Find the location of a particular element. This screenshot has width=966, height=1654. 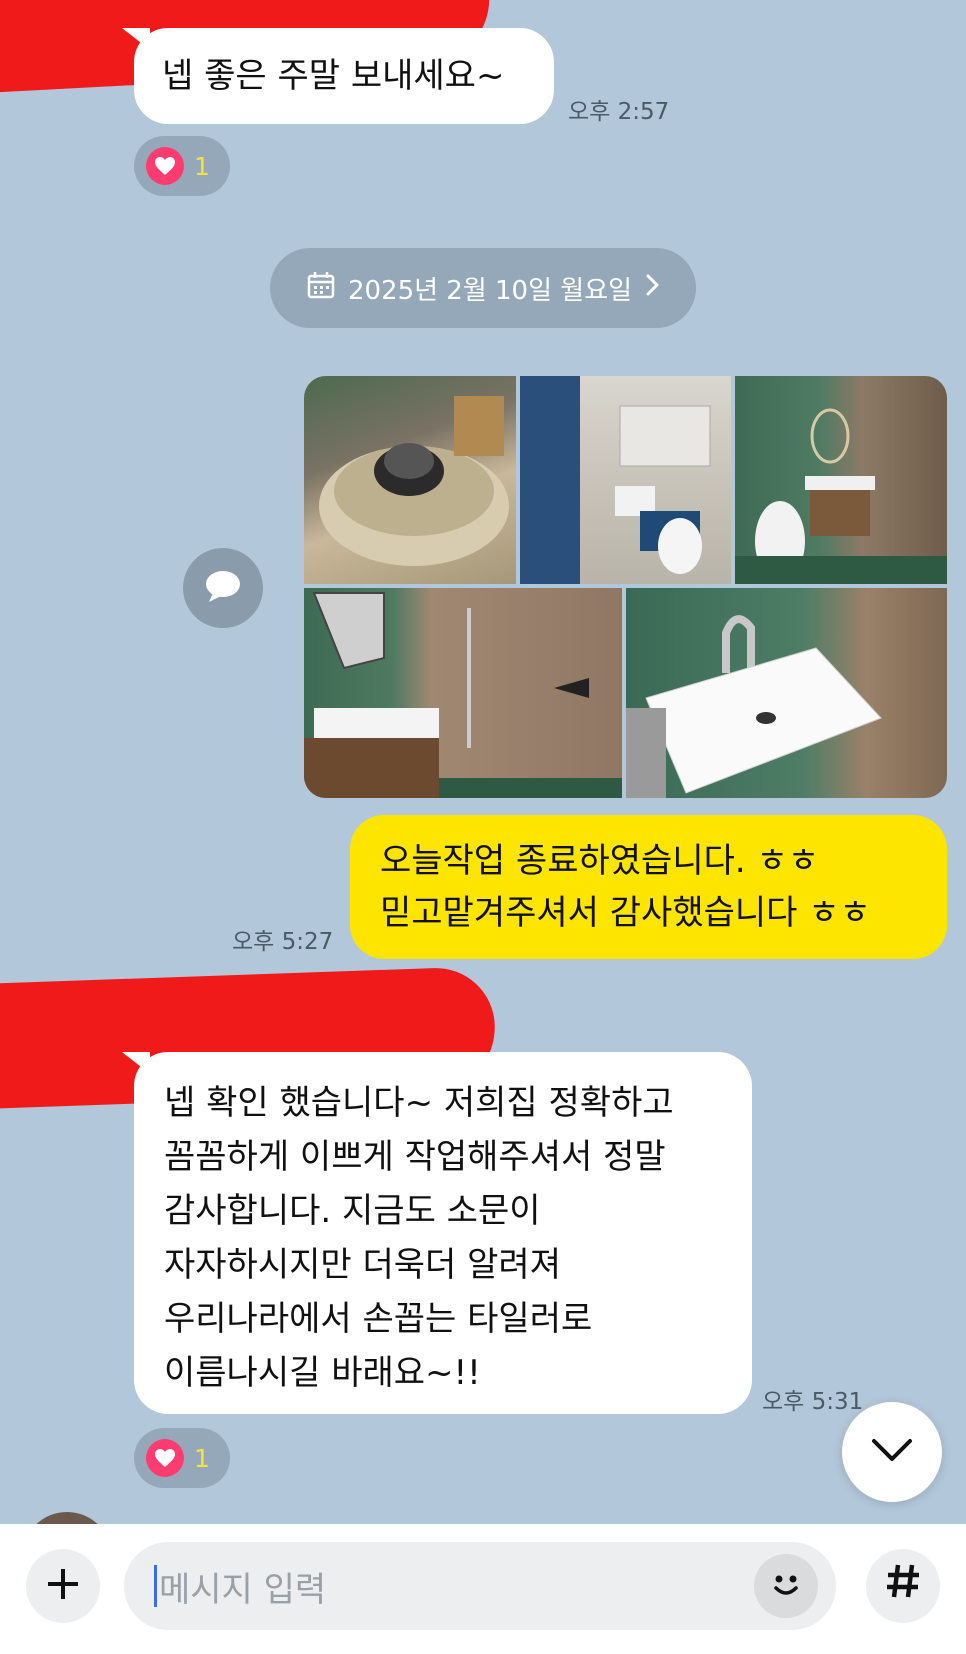

emoji-icon is located at coordinates (786, 1586).